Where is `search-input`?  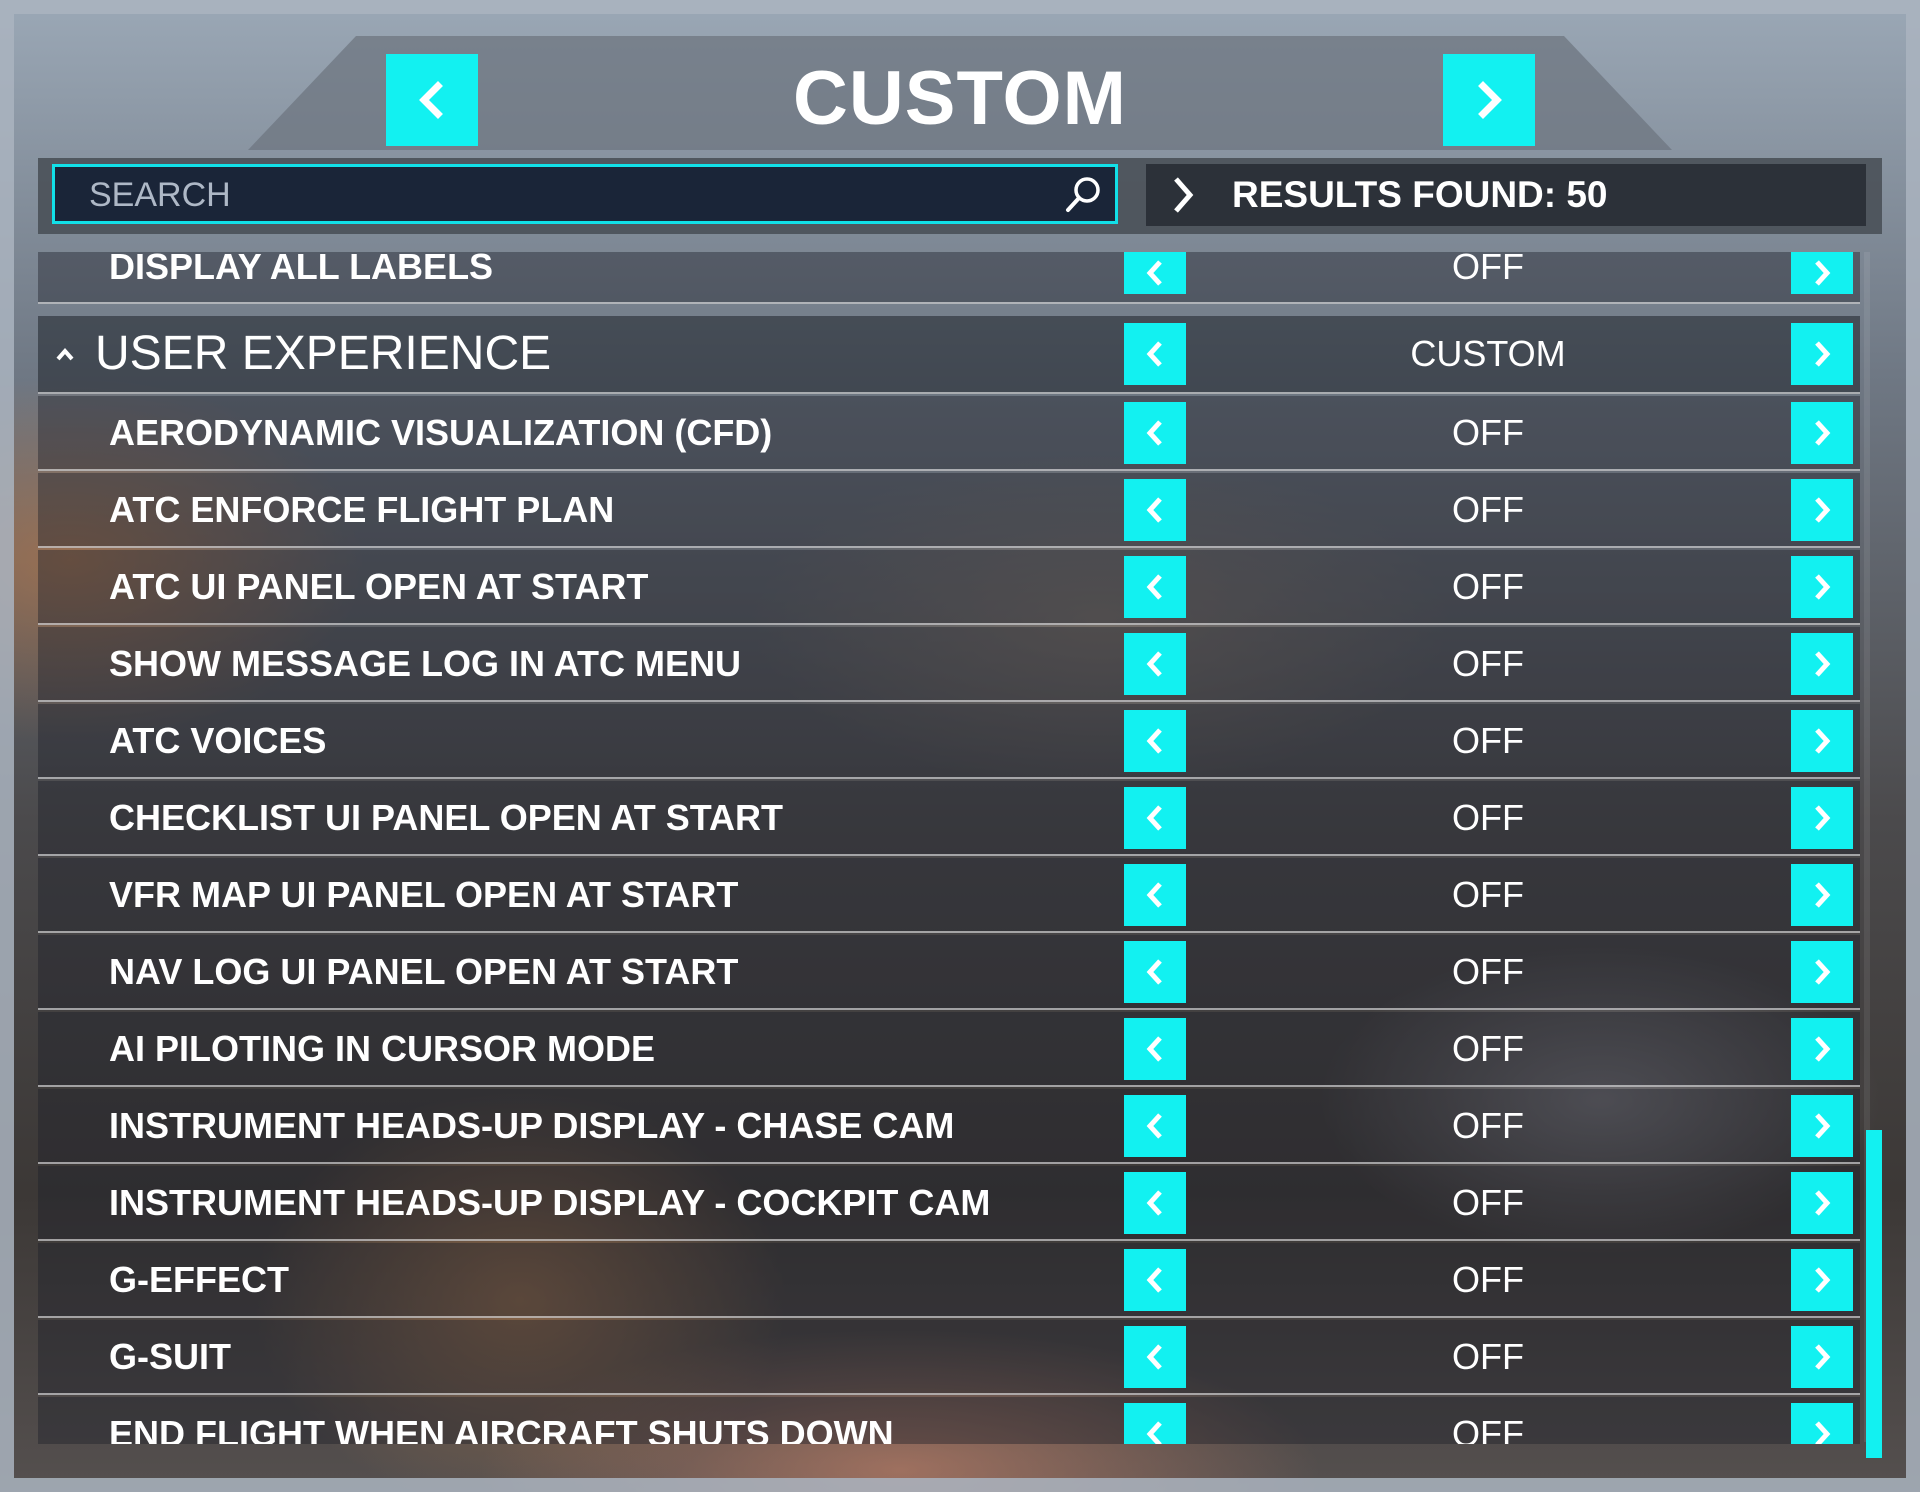 search-input is located at coordinates (569, 195).